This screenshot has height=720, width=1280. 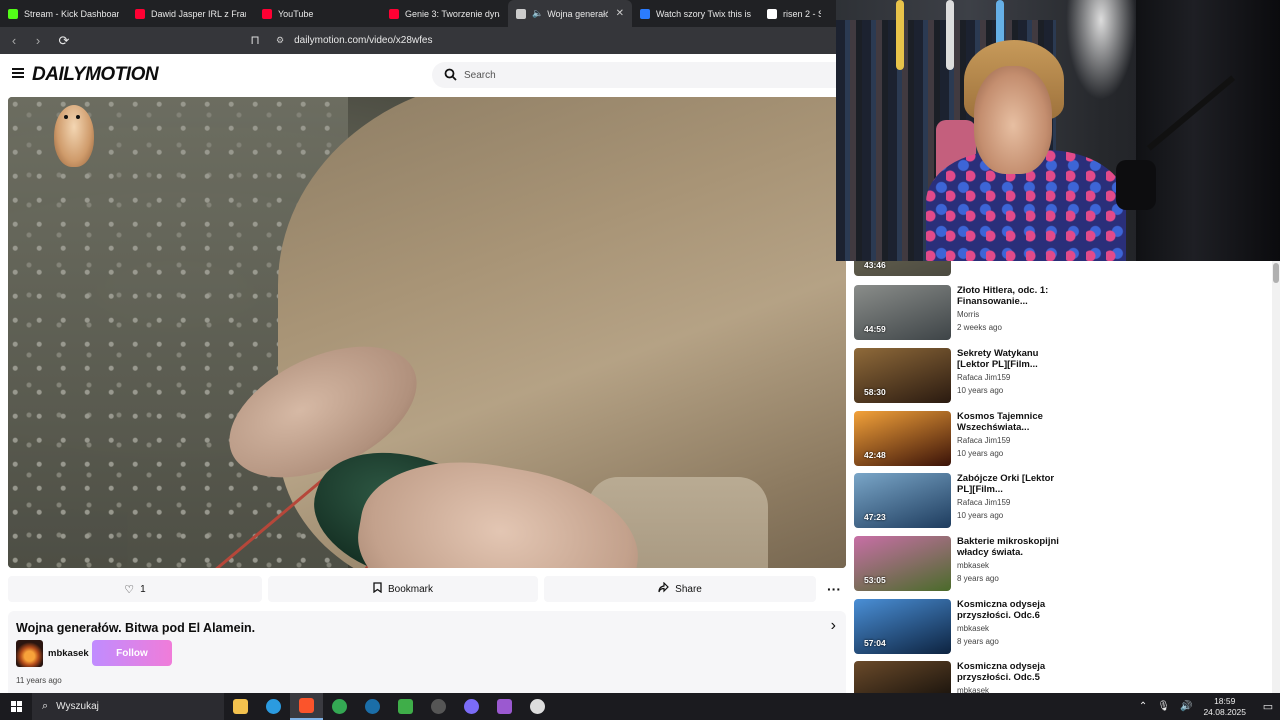 What do you see at coordinates (95, 75) in the screenshot?
I see `site-logo: DAILYMOTION` at bounding box center [95, 75].